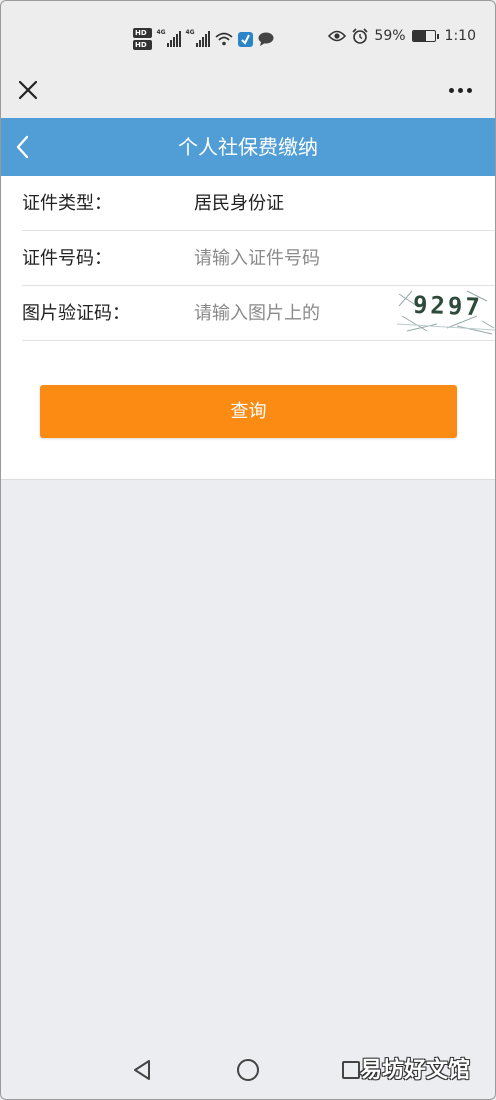 This screenshot has width=496, height=1100. I want to click on captcha-image: 9297, so click(446, 312).